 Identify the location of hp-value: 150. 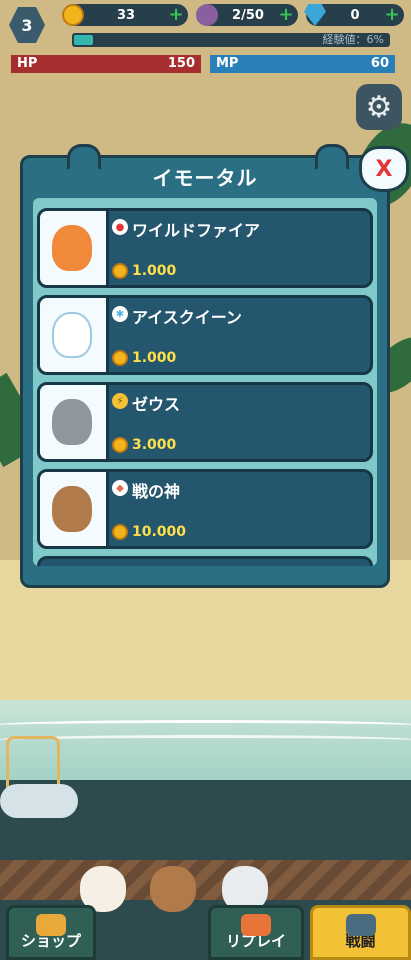
(181, 63).